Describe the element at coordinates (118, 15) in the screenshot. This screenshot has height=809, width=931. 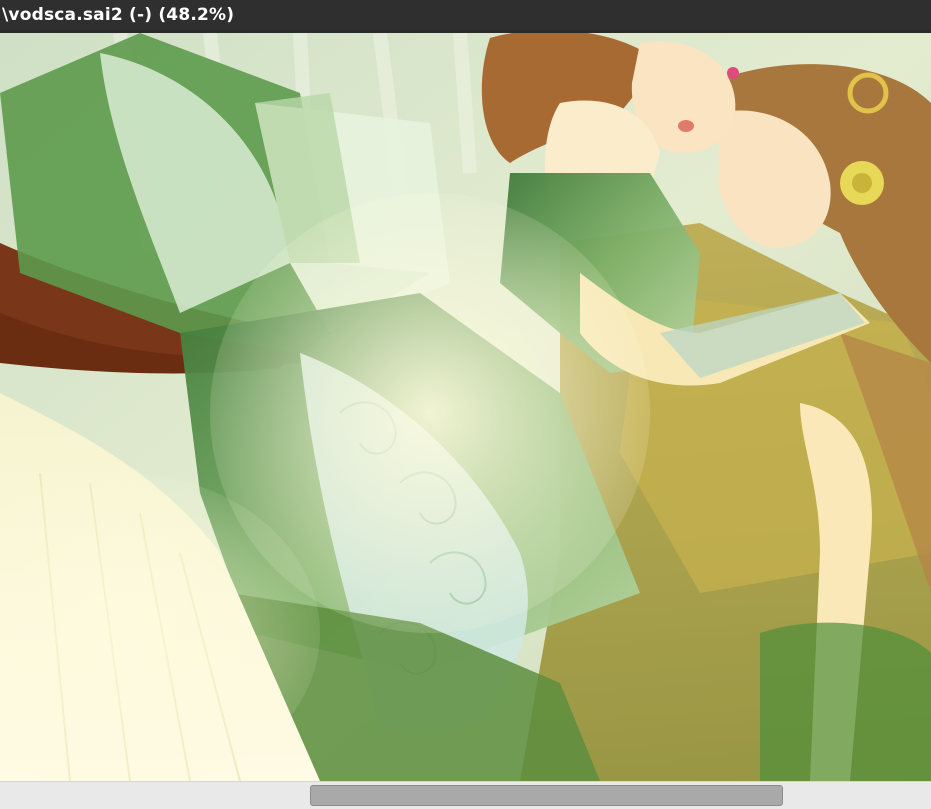
I see `window-title: \vodsca.sai2 (-) (48.2%)` at that location.